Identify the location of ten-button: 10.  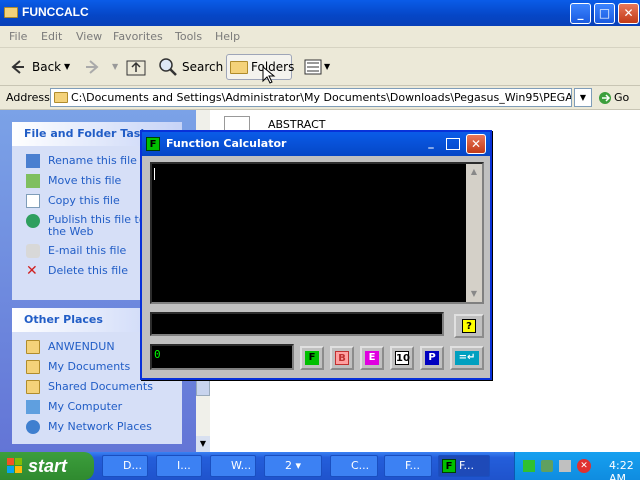
(402, 358).